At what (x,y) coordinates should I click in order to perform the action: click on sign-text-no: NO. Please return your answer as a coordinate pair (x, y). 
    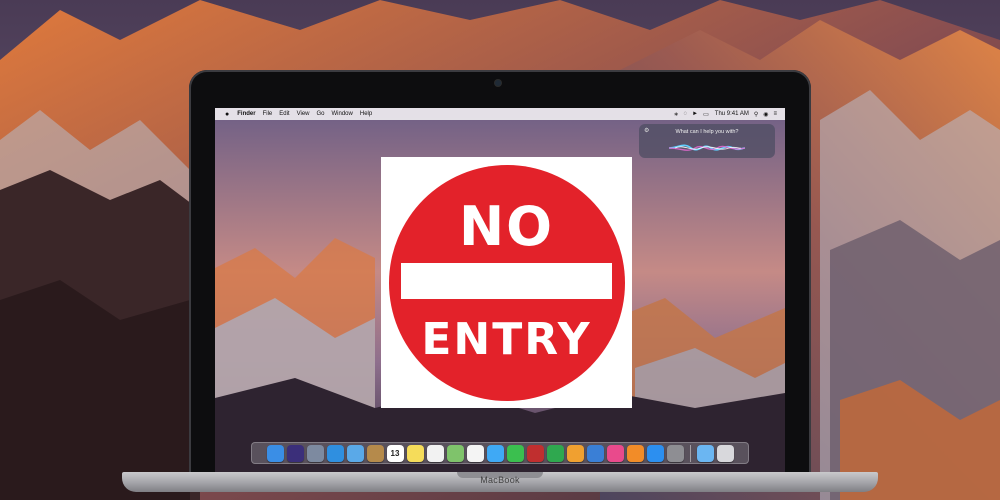
    Looking at the image, I should click on (506, 226).